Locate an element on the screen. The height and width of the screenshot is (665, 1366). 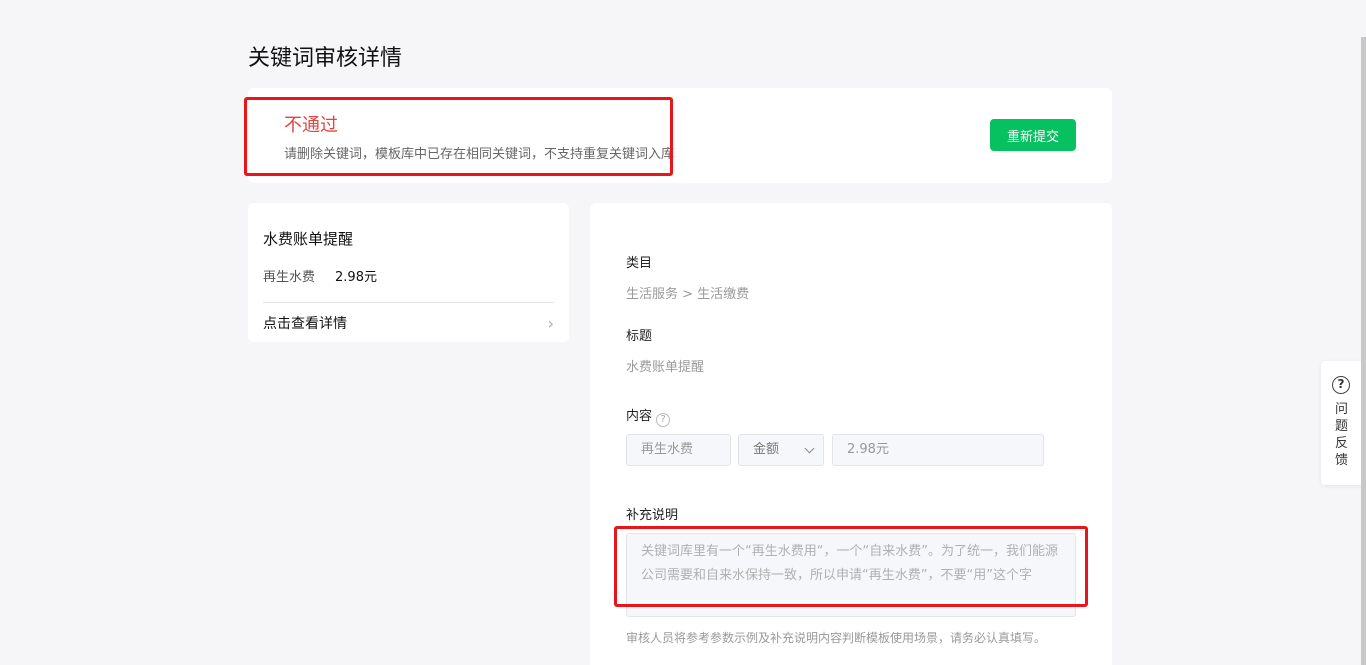
category-label: 类目 is located at coordinates (639, 263).